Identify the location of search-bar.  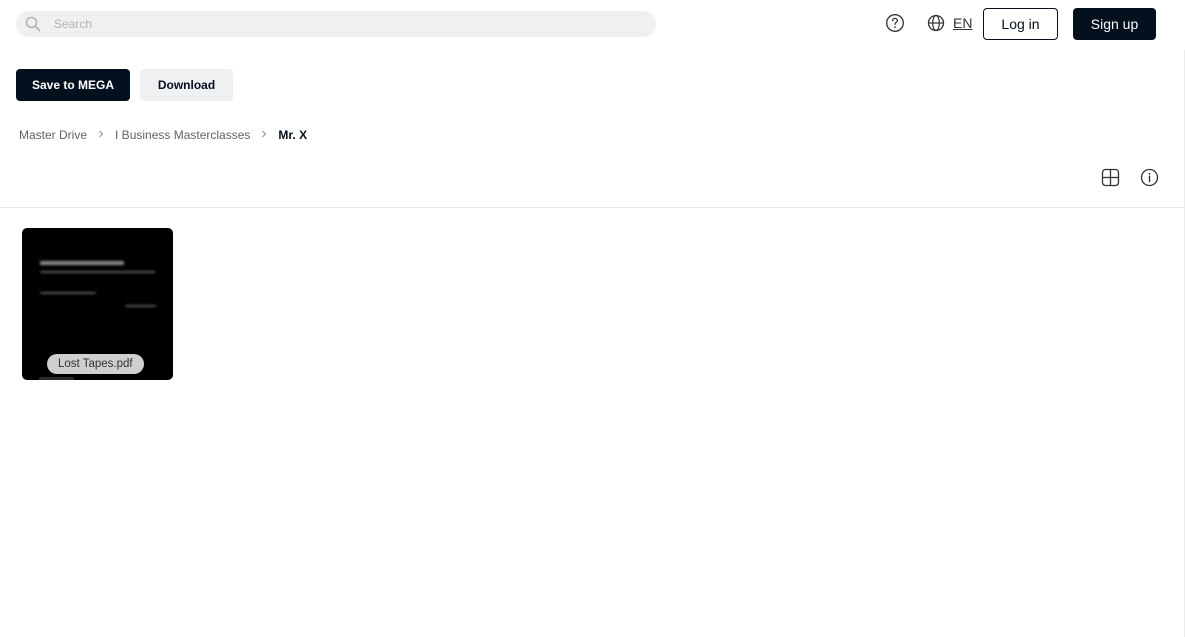
(336, 24).